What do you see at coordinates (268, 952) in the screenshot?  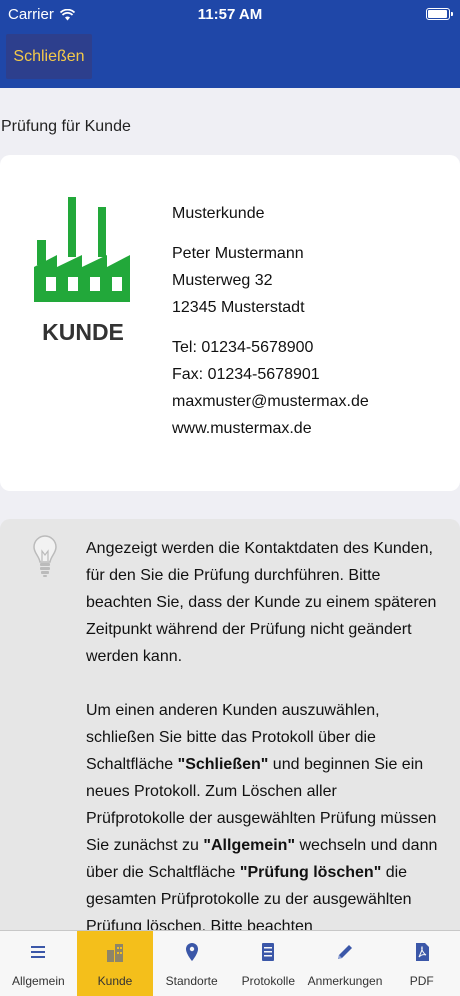 I see `document-icon` at bounding box center [268, 952].